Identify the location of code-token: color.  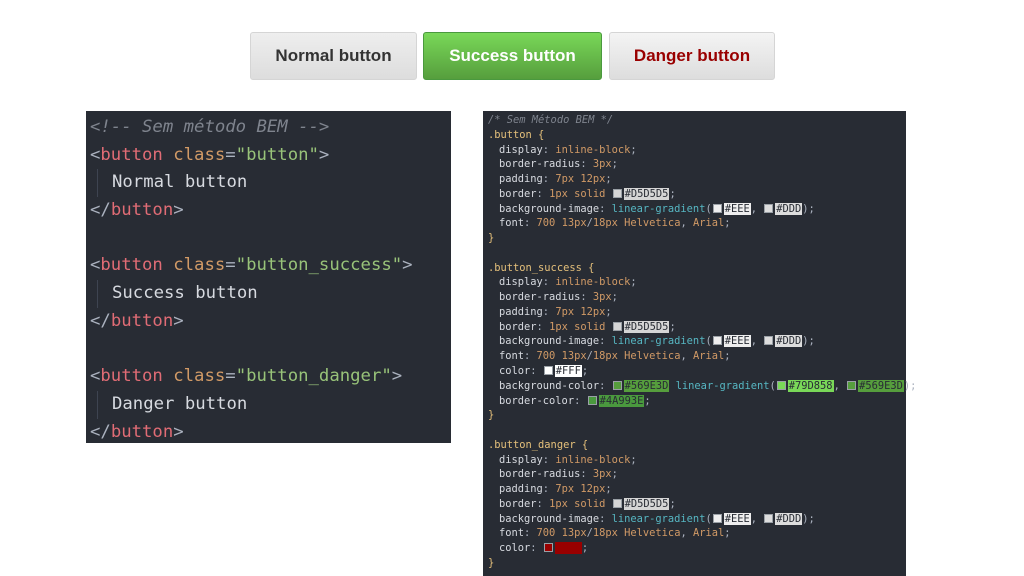
(515, 548).